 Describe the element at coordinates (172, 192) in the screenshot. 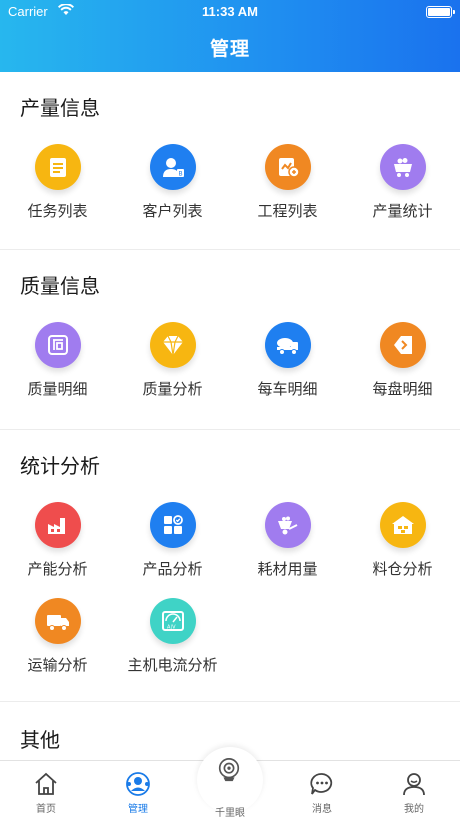

I see `customer-list-button: B 客户列表` at that location.